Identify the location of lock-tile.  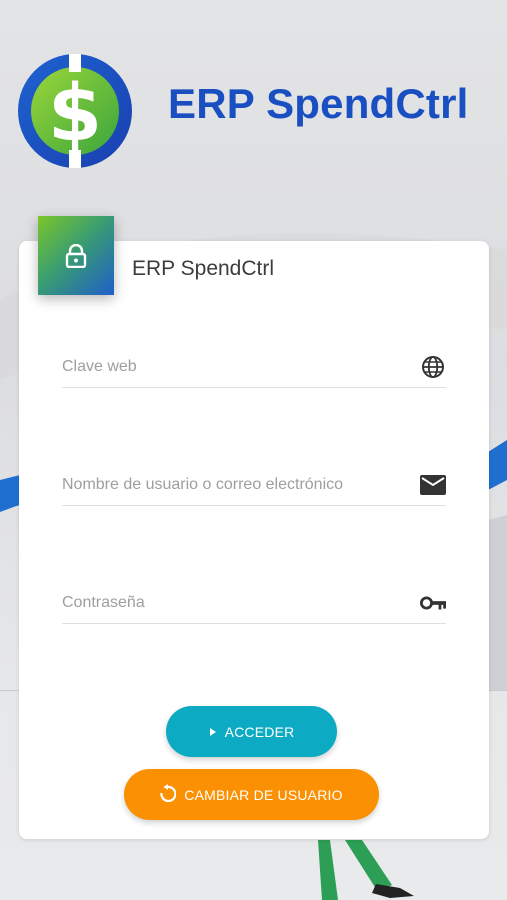
(76, 255).